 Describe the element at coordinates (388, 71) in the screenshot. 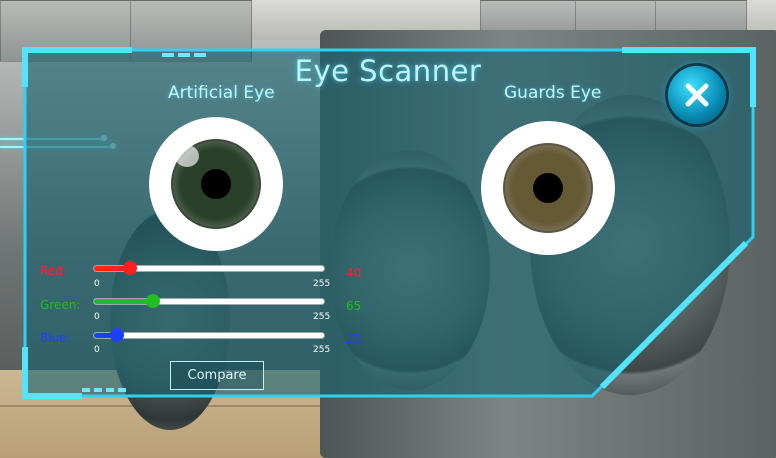

I see `panel-title: Eye Scanner` at that location.